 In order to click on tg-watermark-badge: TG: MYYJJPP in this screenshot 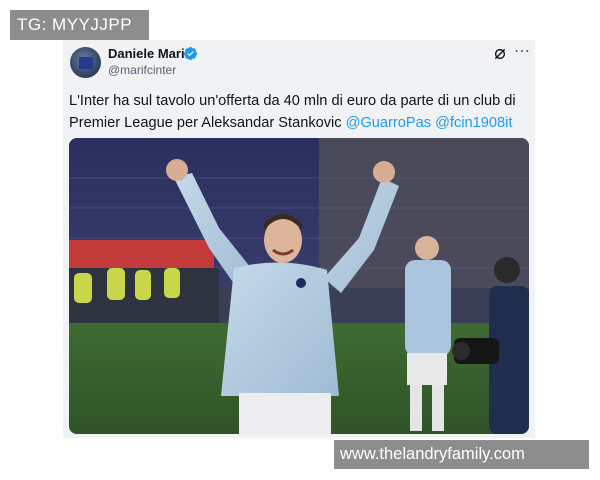, I will do `click(79, 25)`.